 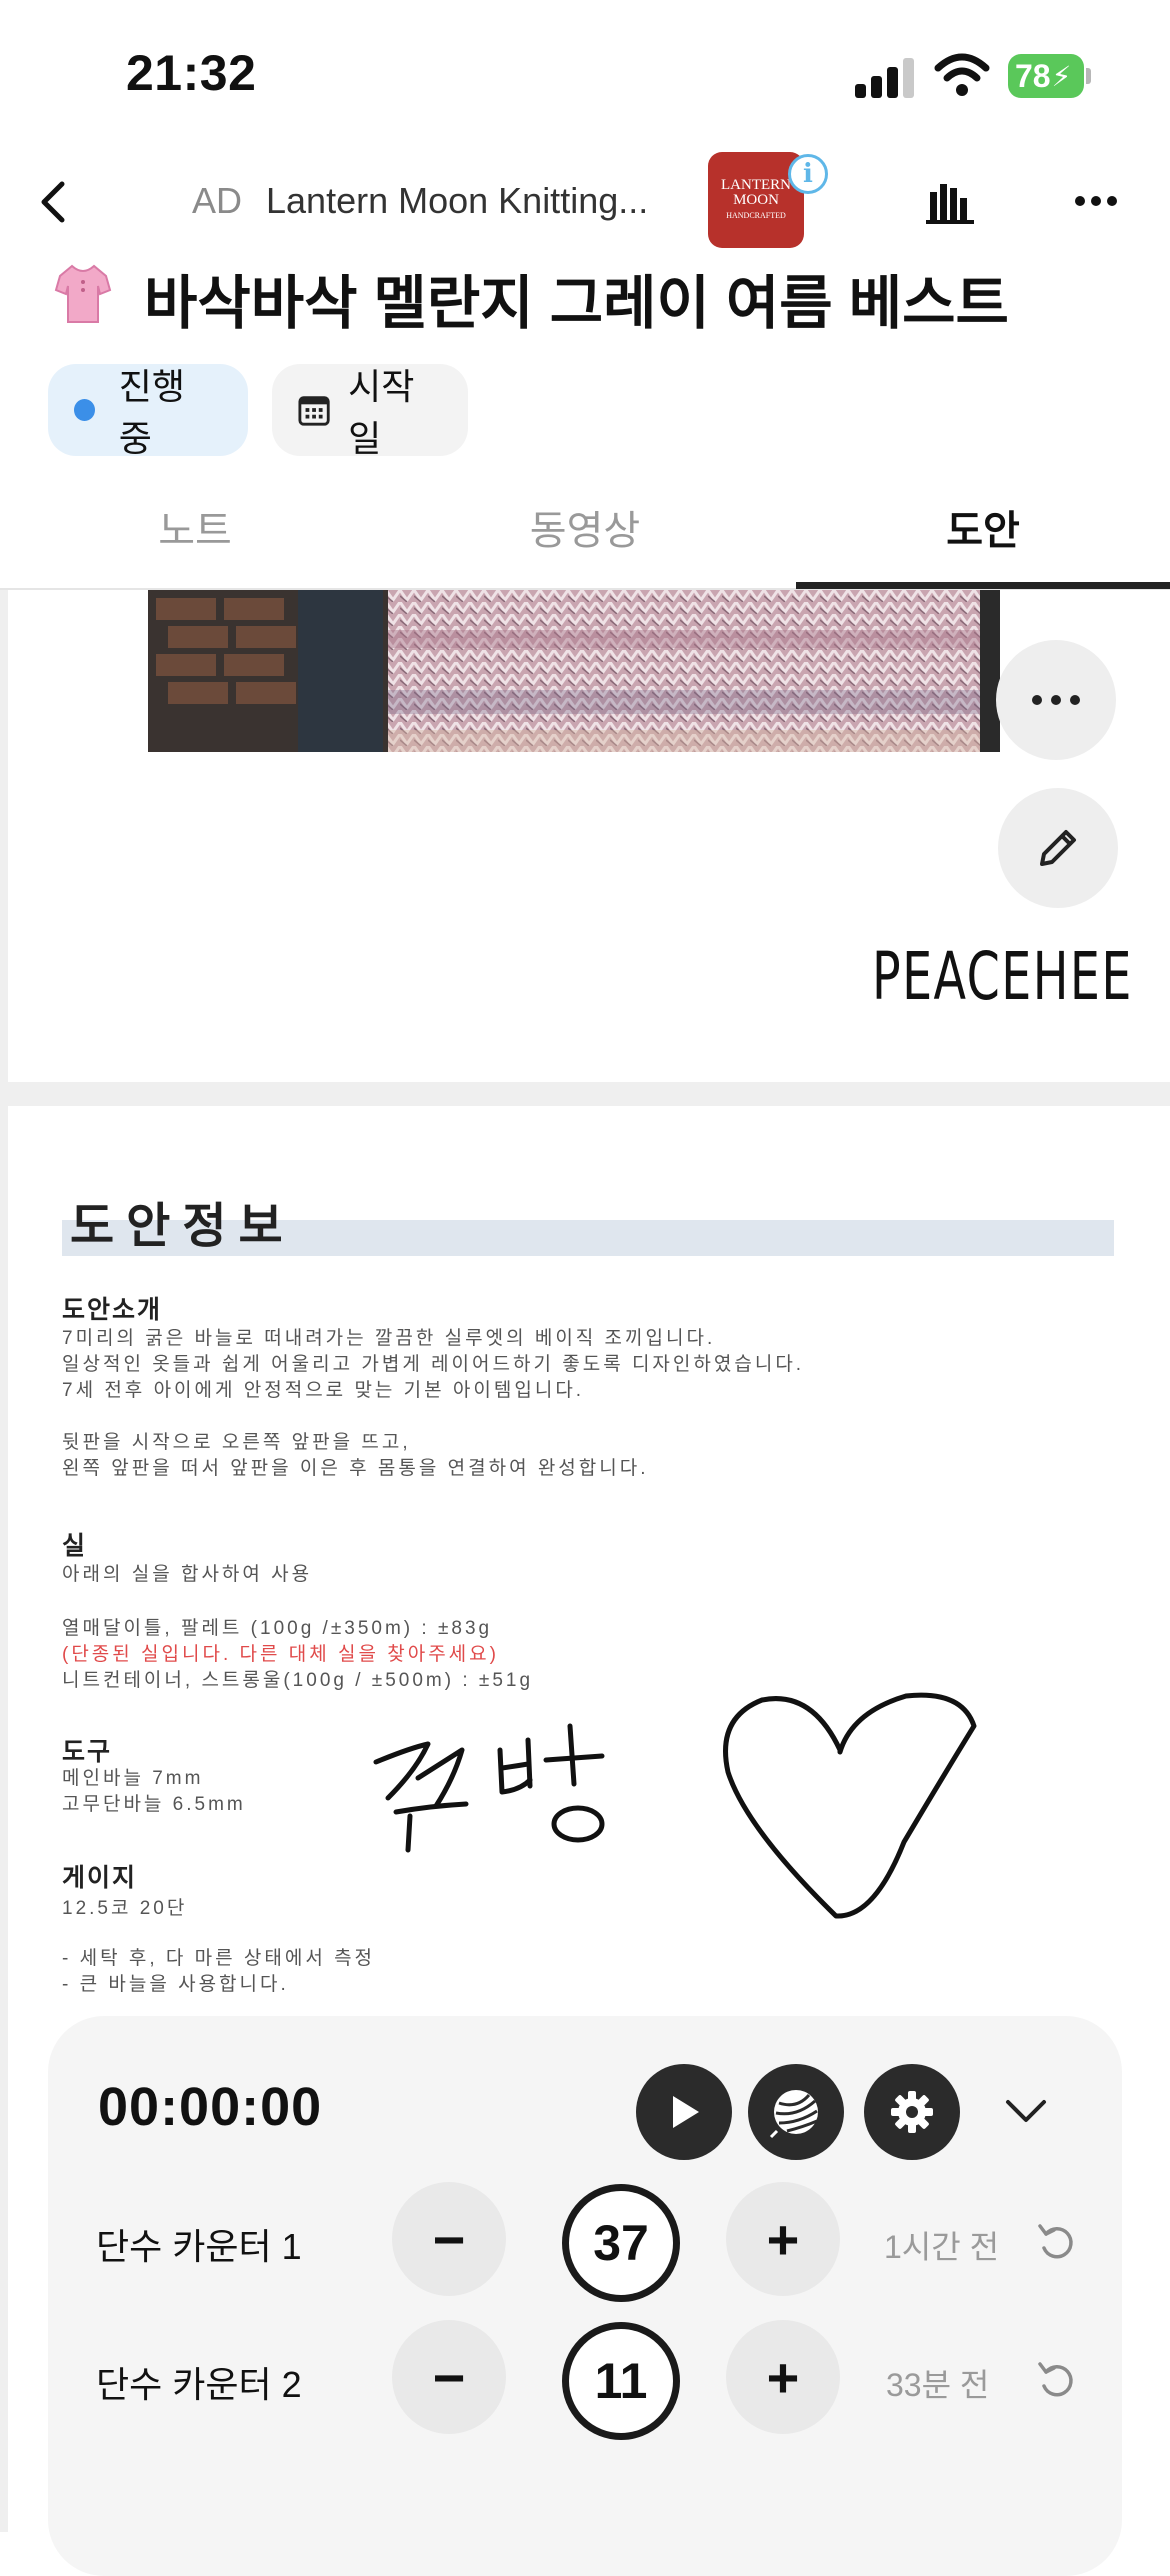 What do you see at coordinates (87, 1752) in the screenshot?
I see `tools-heading: 도구` at bounding box center [87, 1752].